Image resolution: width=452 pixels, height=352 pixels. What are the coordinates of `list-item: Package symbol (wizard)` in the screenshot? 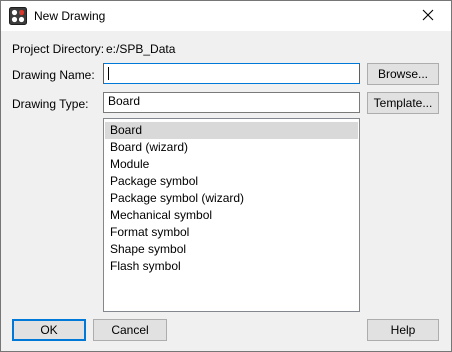 It's located at (231, 198).